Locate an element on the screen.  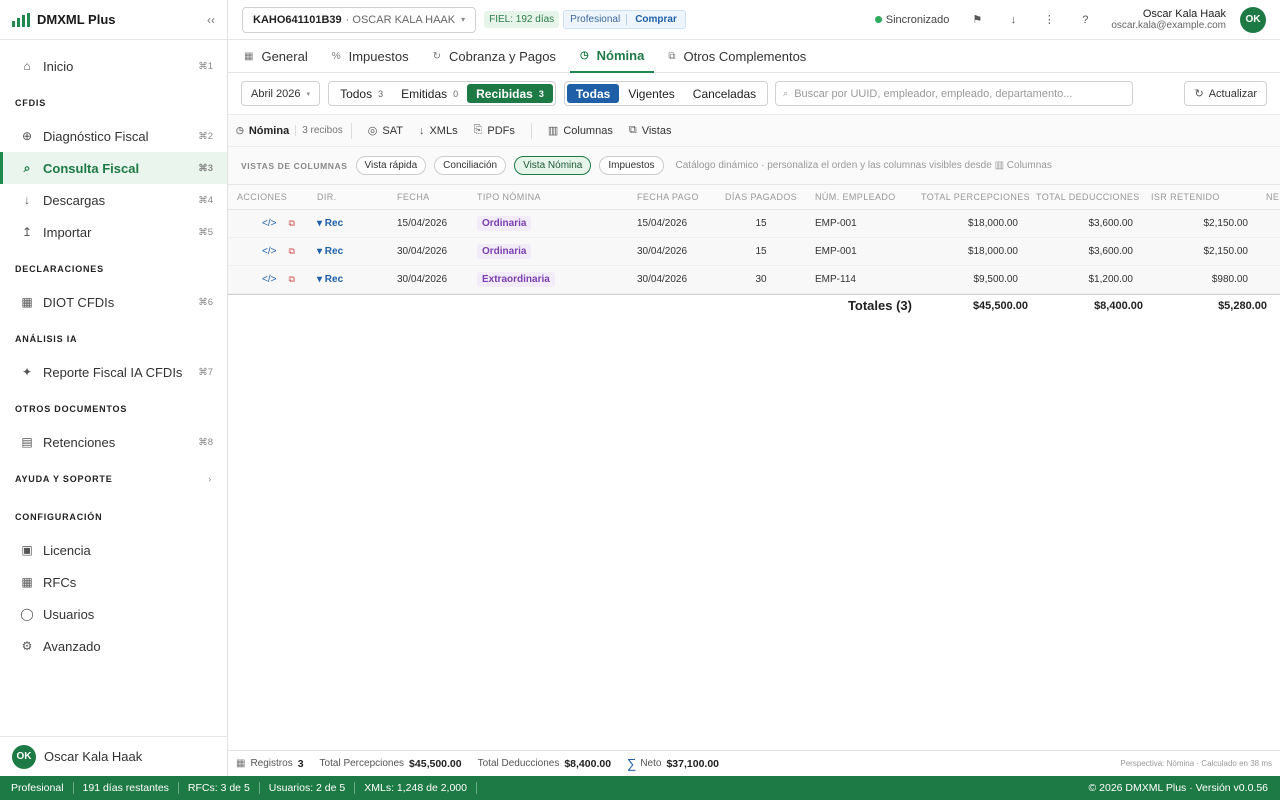
sidebar-item-inicio: ⌂ Inicio ⌘1 is located at coordinates (113, 66).